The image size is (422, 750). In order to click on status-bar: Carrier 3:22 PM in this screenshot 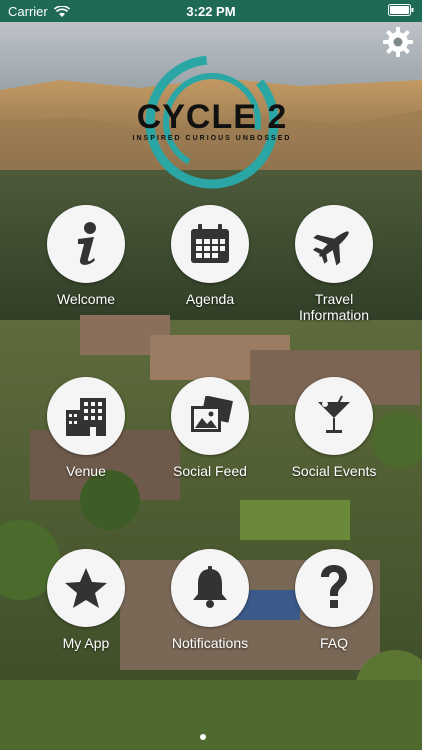, I will do `click(211, 11)`.